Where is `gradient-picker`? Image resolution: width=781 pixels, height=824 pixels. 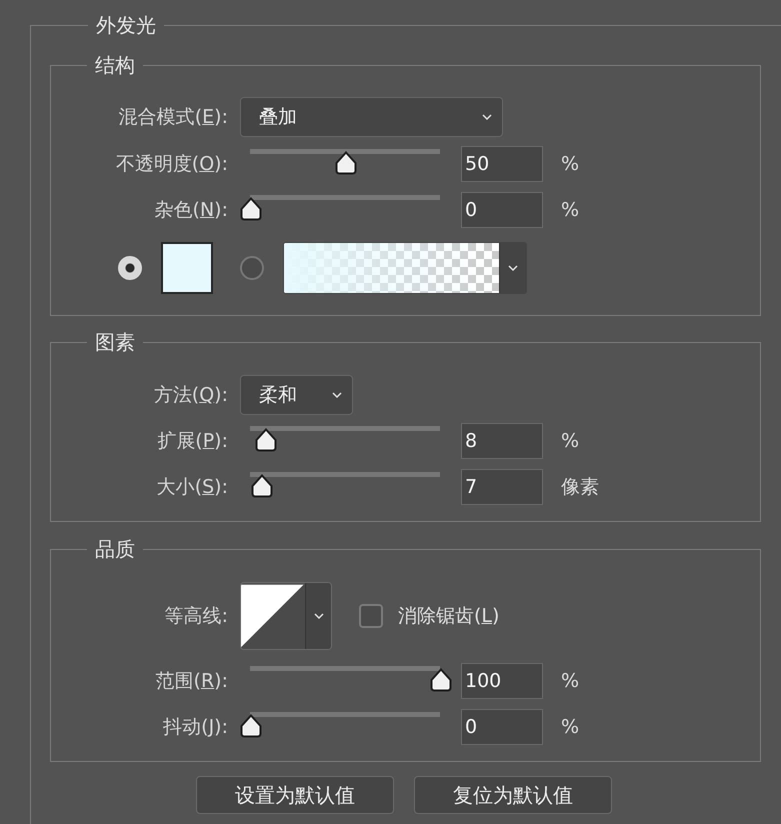
gradient-picker is located at coordinates (405, 268).